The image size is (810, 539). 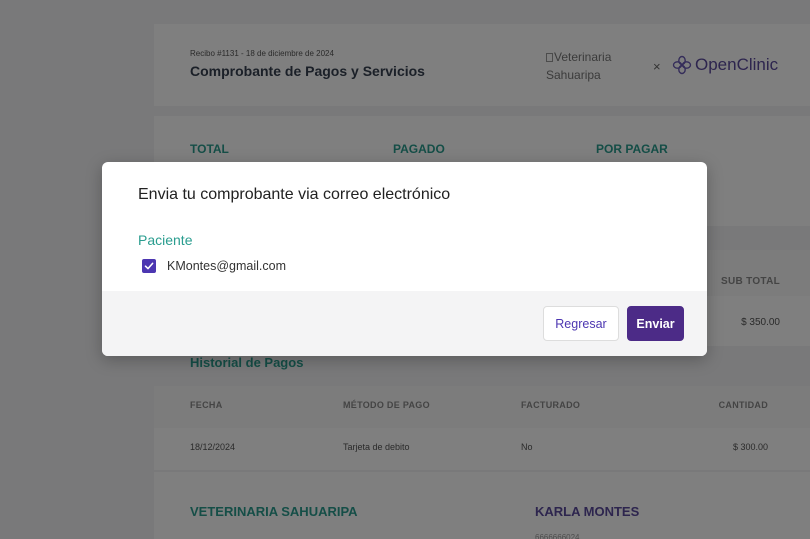 I want to click on check-icon, so click(x=149, y=266).